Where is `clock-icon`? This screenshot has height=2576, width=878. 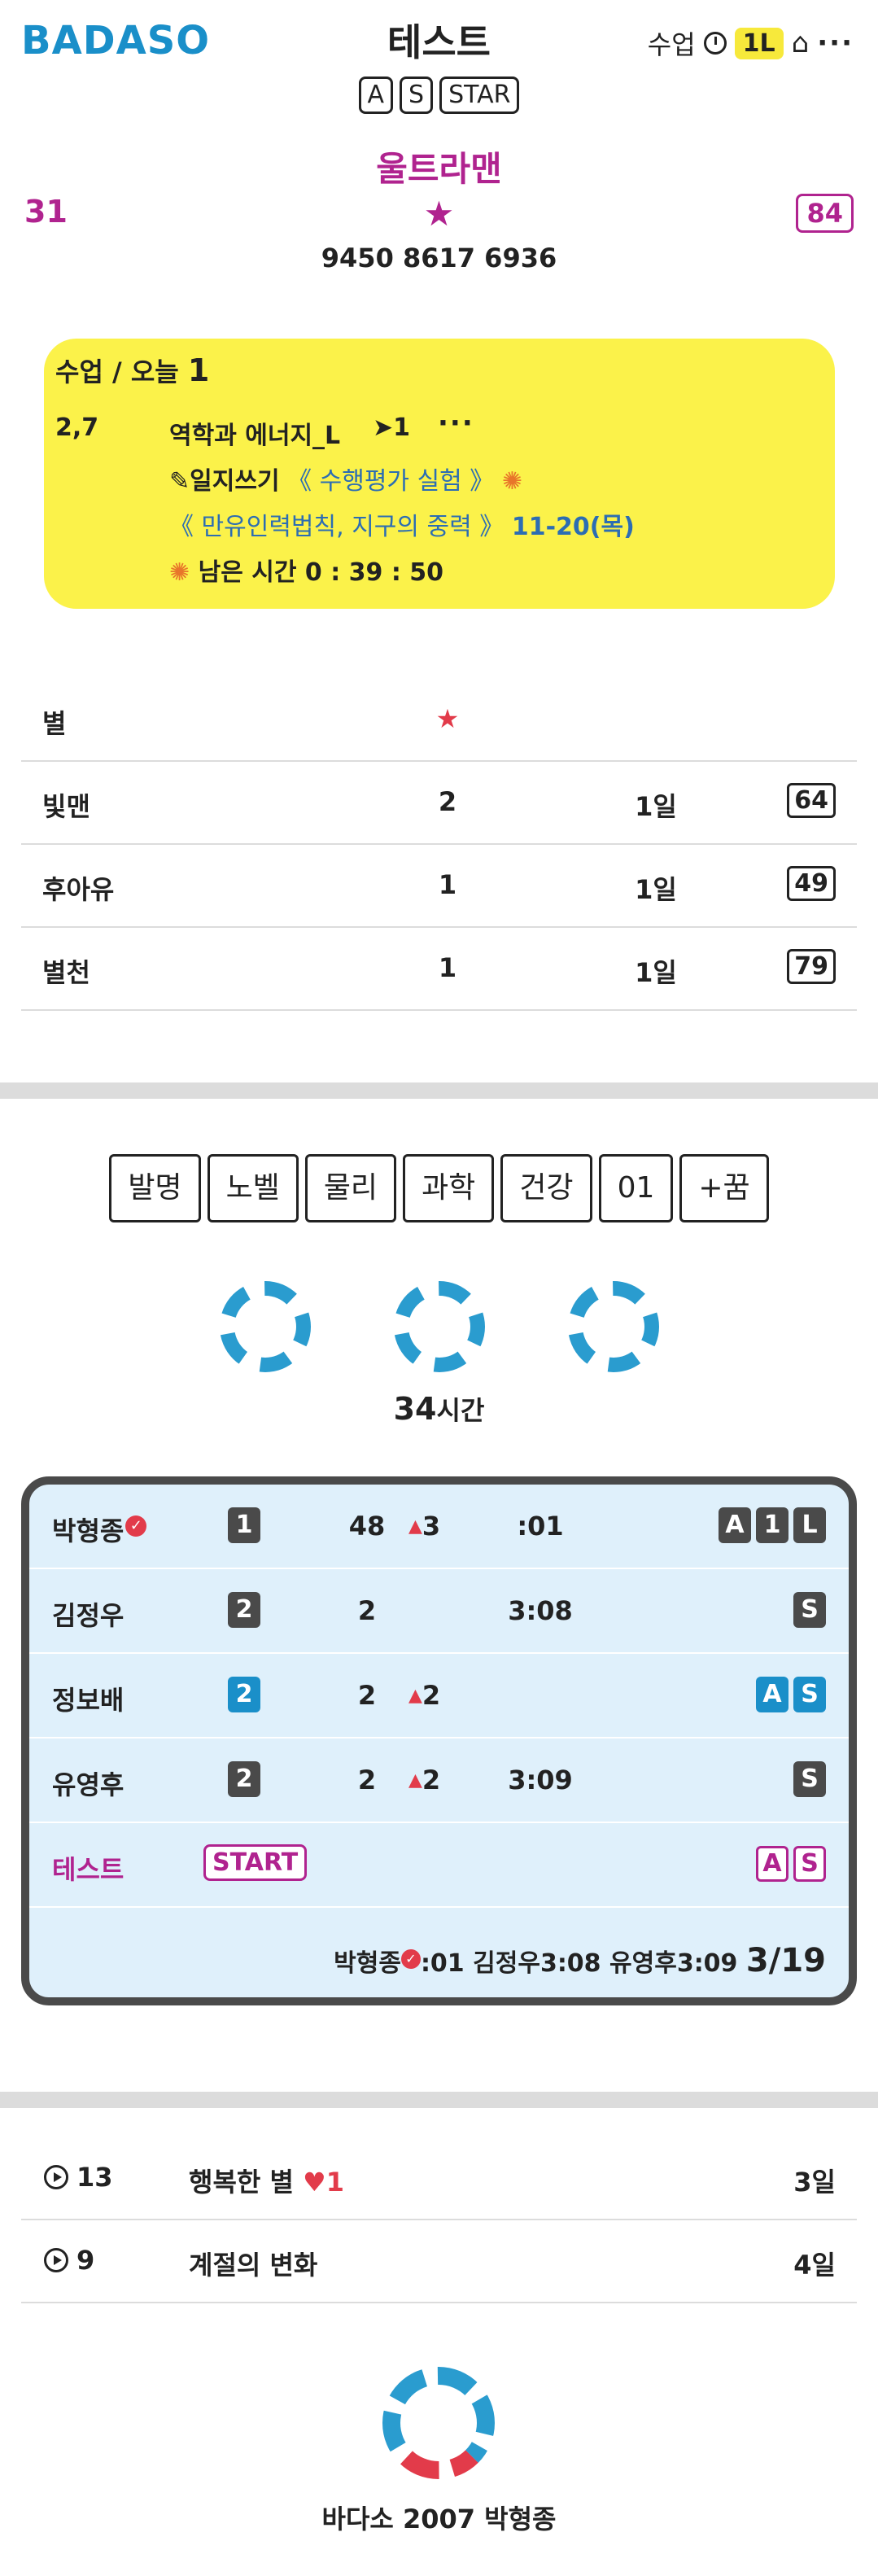 clock-icon is located at coordinates (715, 43).